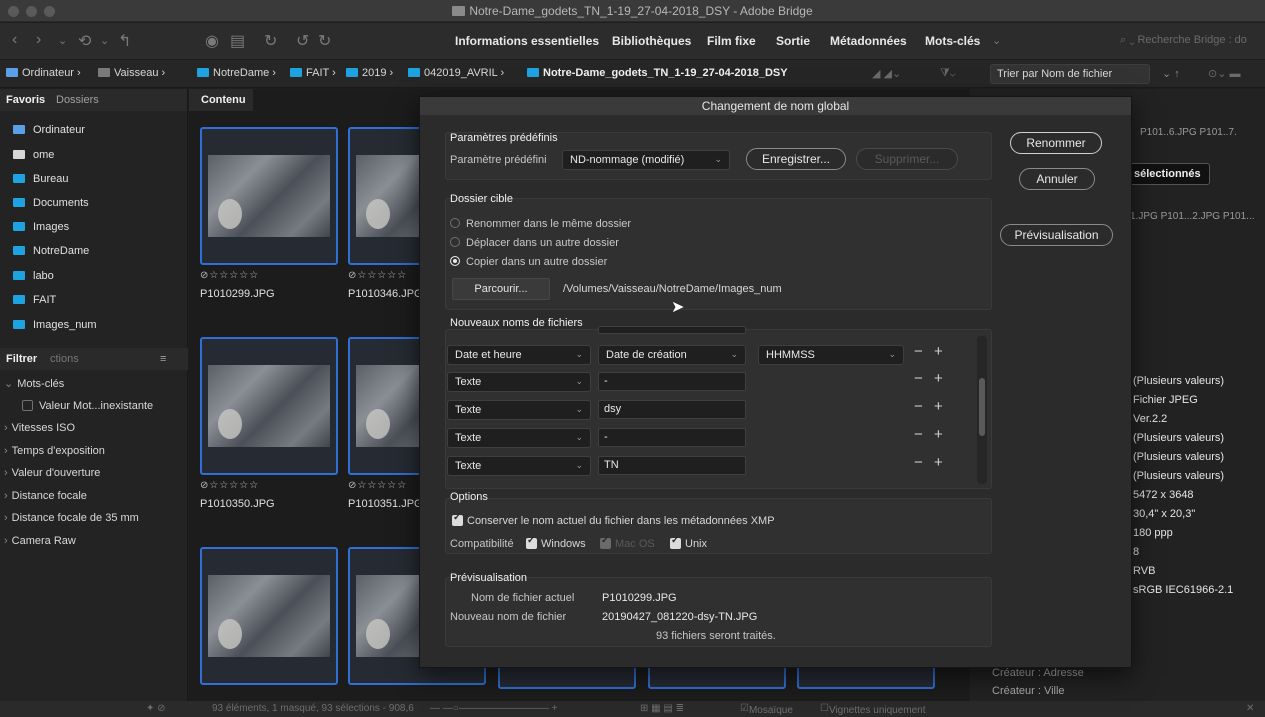  I want to click on breadcrumb-avril: 042019_AVRIL ›, so click(456, 73).